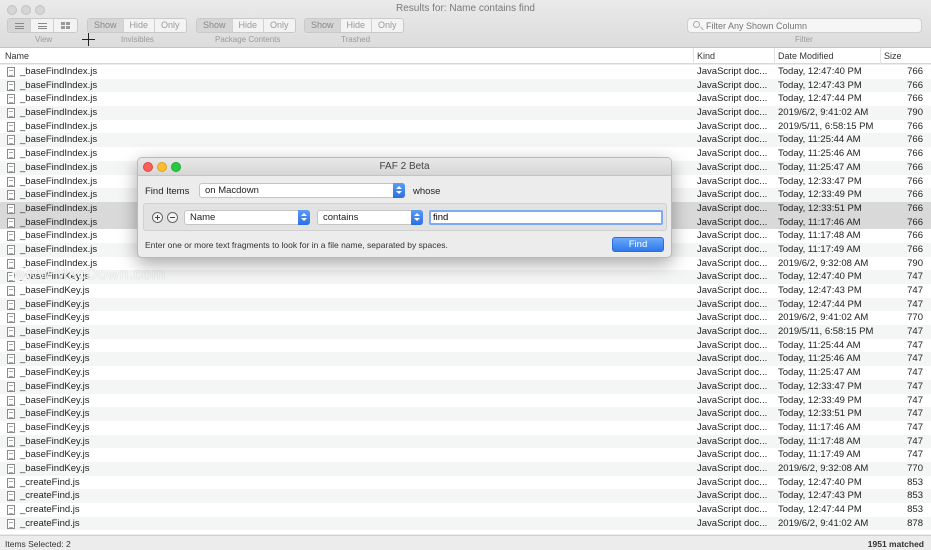 The height and width of the screenshot is (550, 931). What do you see at coordinates (823, 468) in the screenshot?
I see `row-date-modified: 2019/6/2, 9:32:08 AM` at bounding box center [823, 468].